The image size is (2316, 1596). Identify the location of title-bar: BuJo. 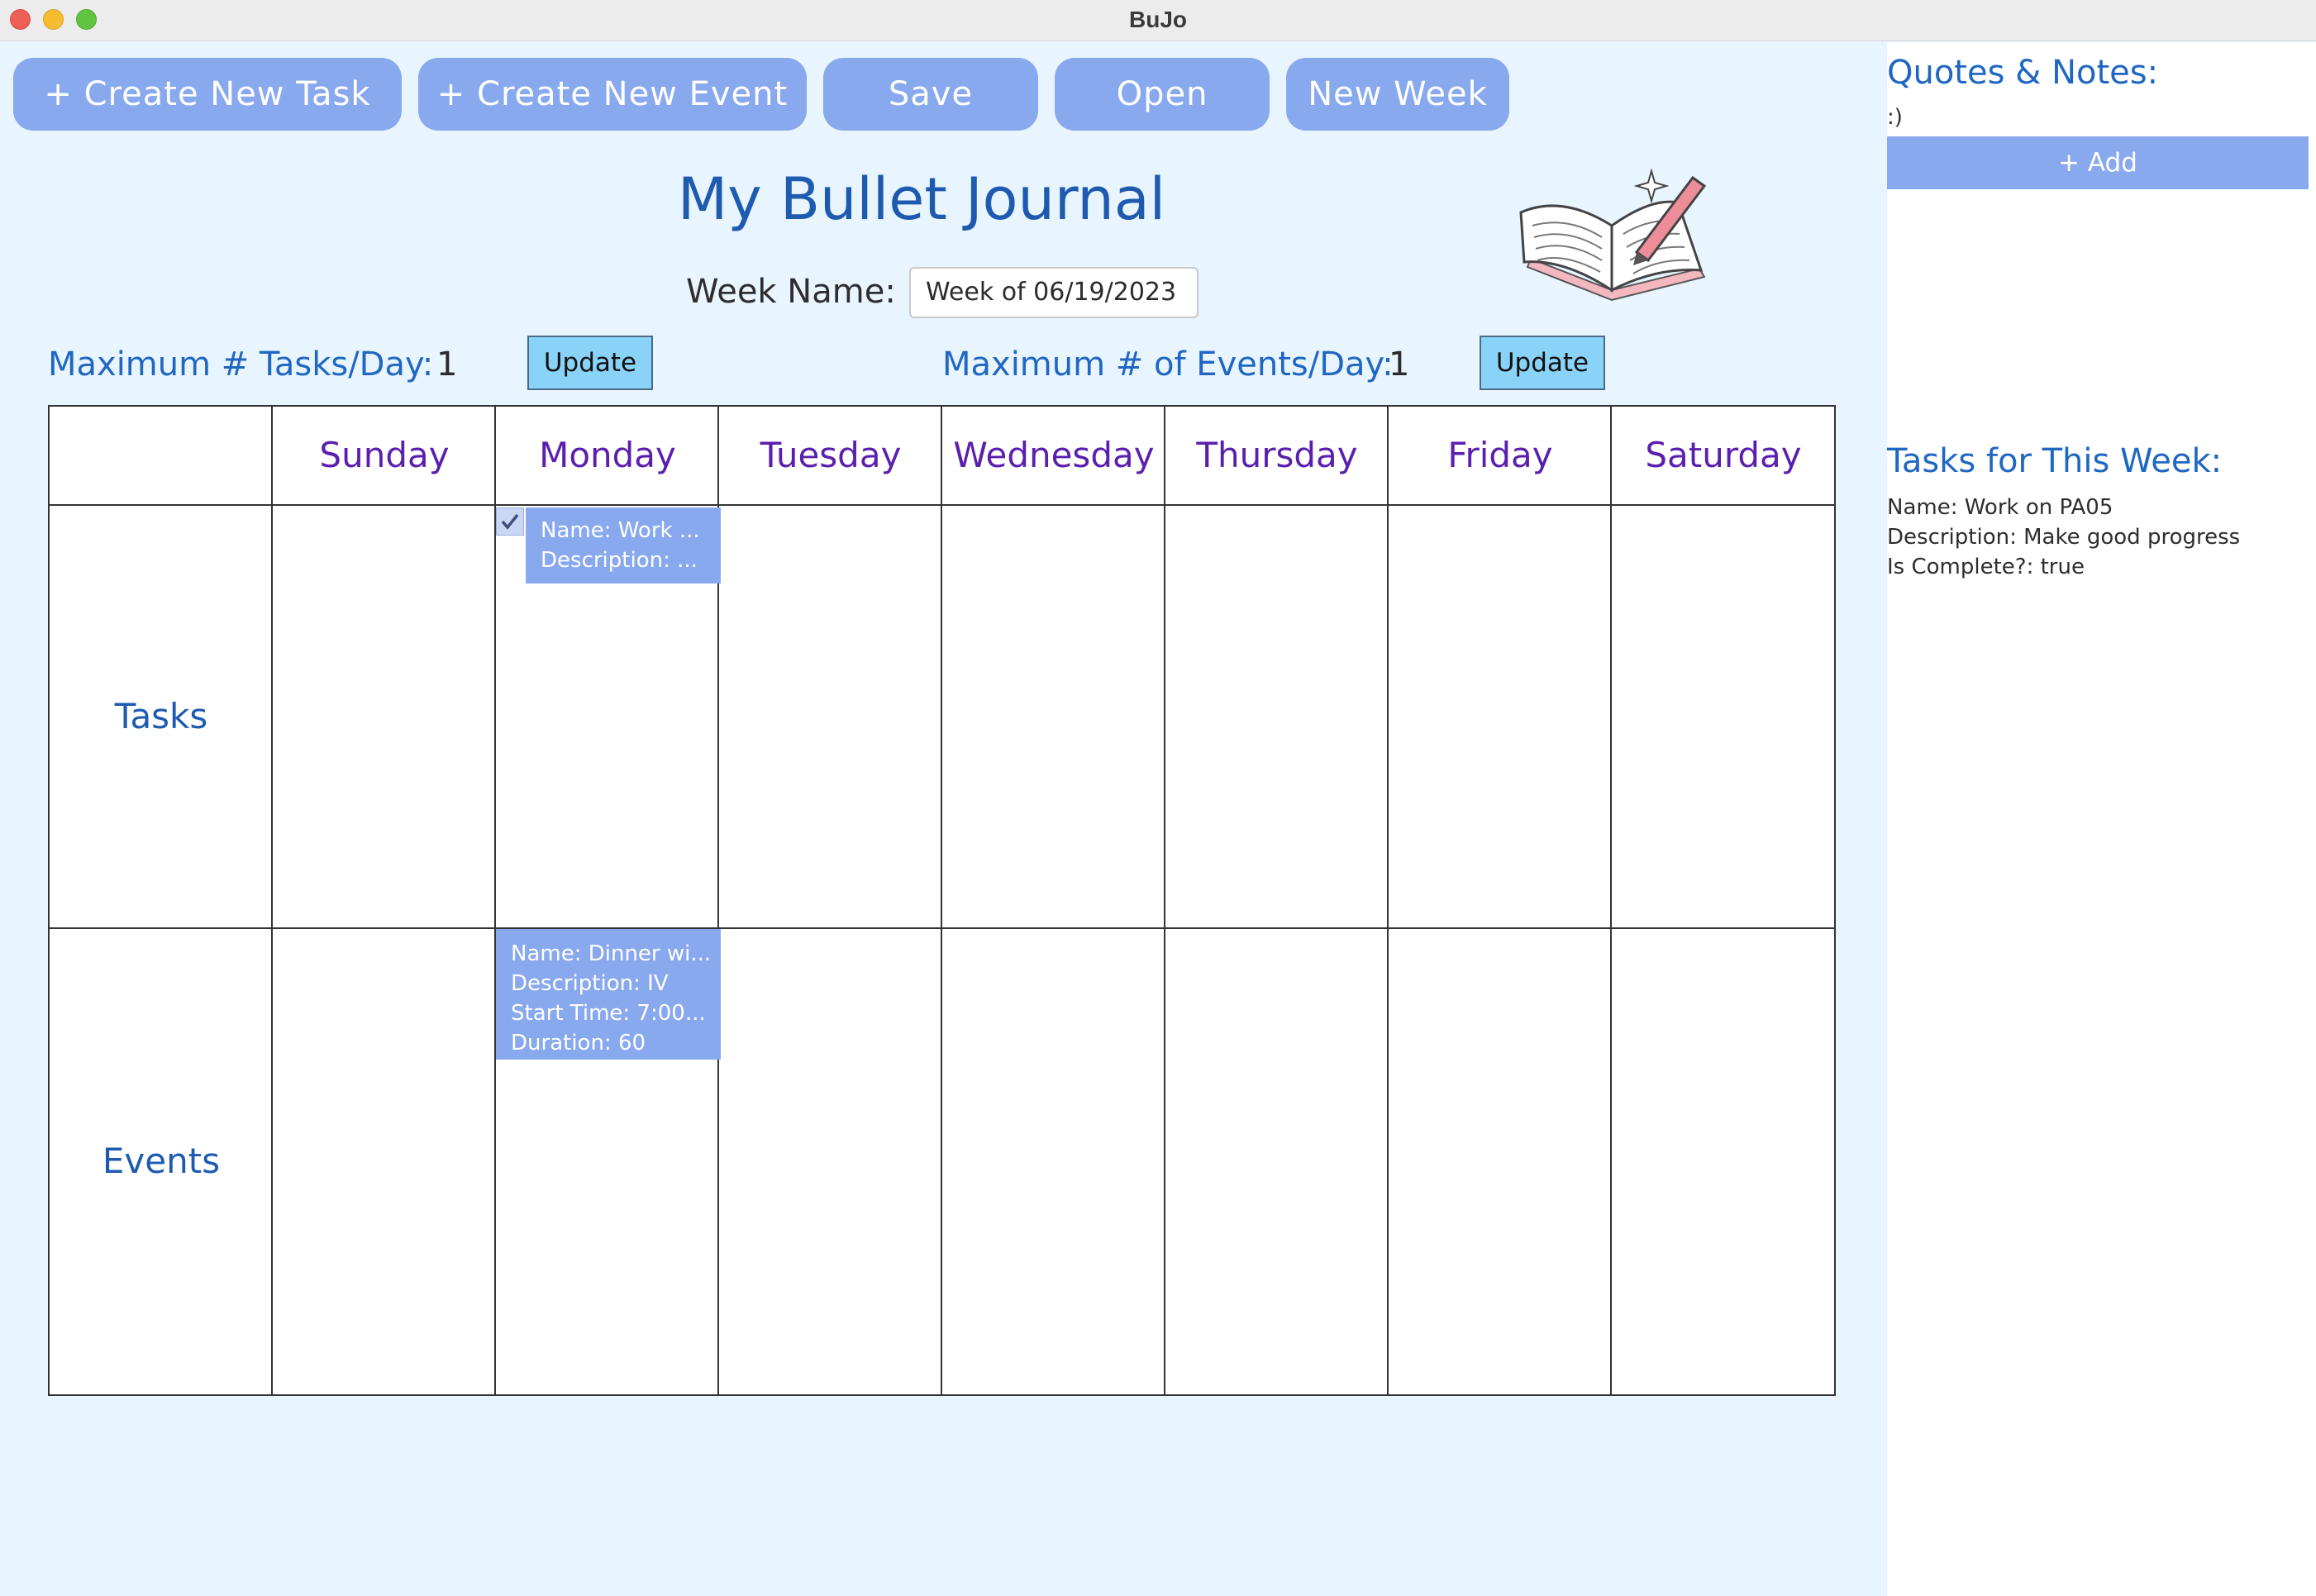
(1158, 20).